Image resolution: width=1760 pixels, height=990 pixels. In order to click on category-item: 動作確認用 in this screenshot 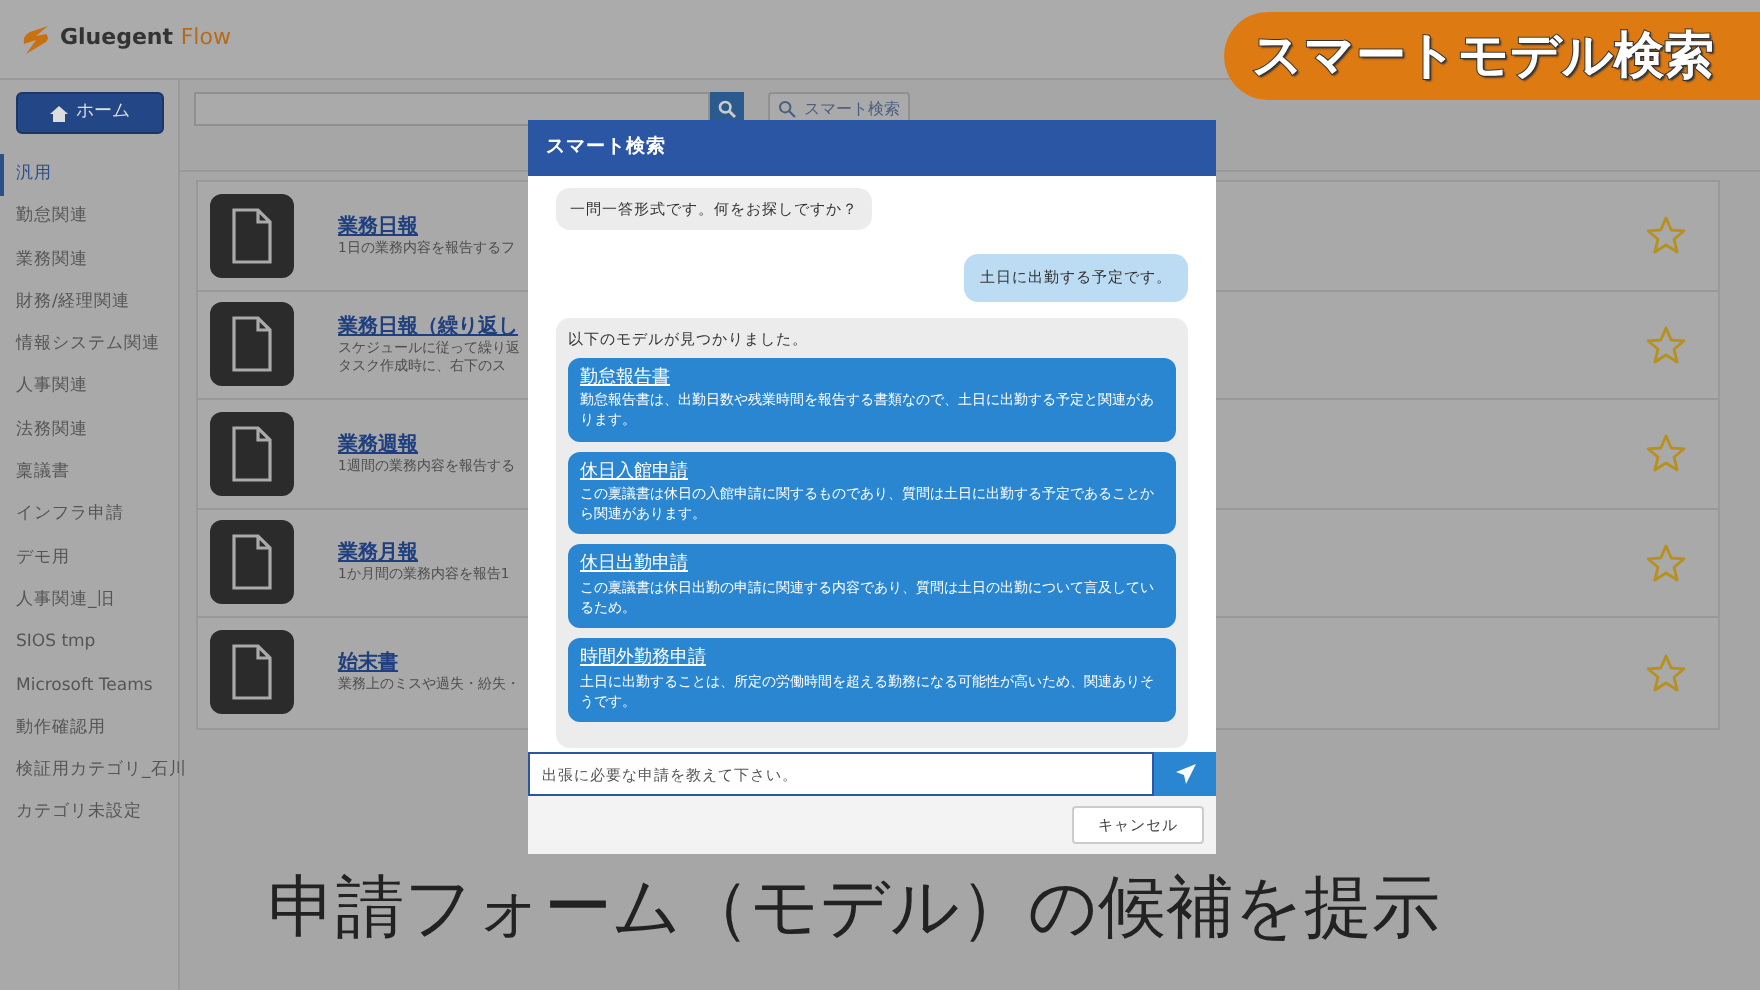, I will do `click(89, 729)`.